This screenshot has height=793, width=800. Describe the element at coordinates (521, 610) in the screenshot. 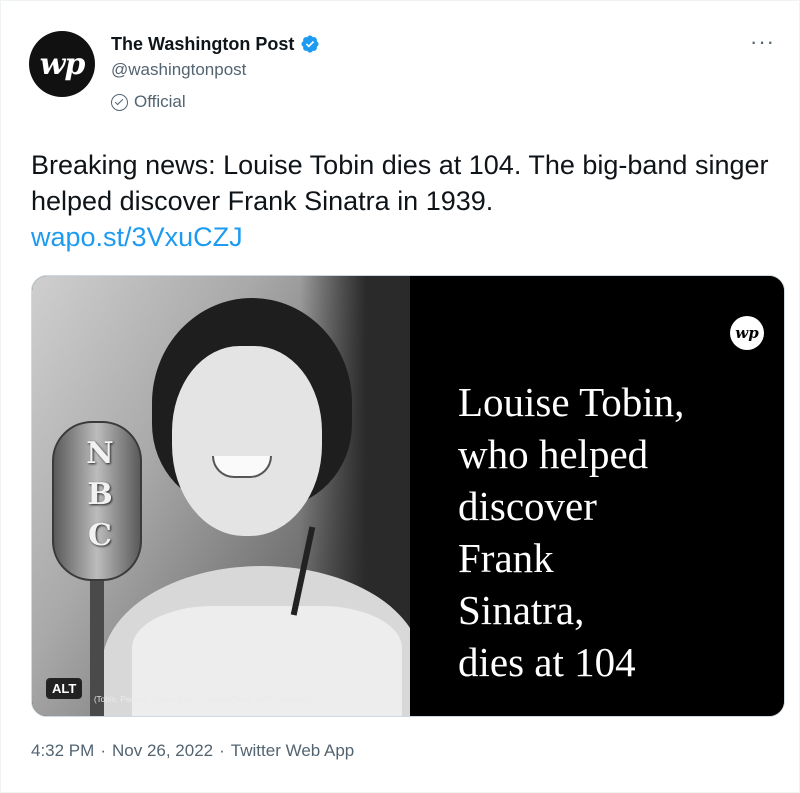

I see `headline-line: Sinatra,` at that location.